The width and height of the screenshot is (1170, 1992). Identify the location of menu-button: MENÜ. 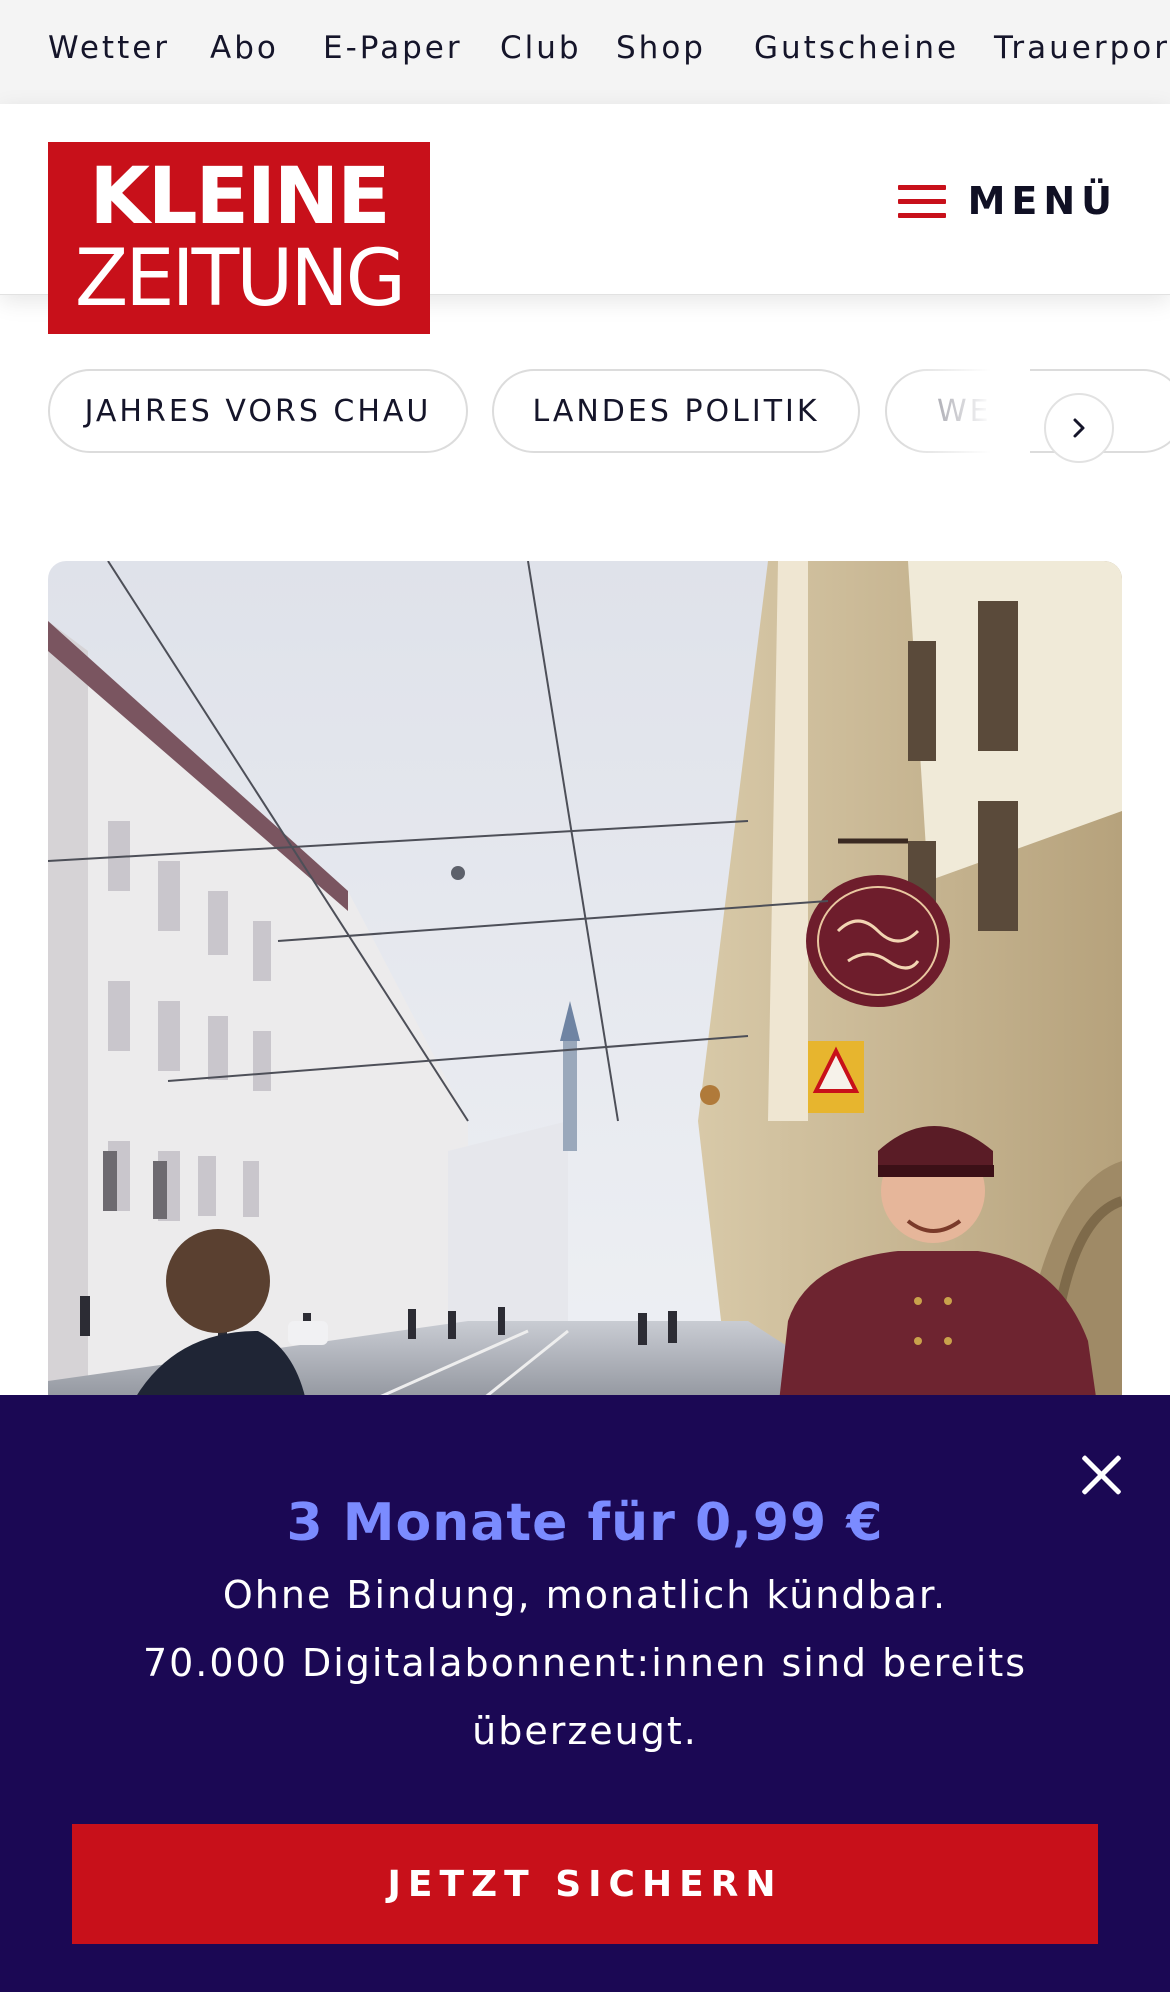
(1008, 201).